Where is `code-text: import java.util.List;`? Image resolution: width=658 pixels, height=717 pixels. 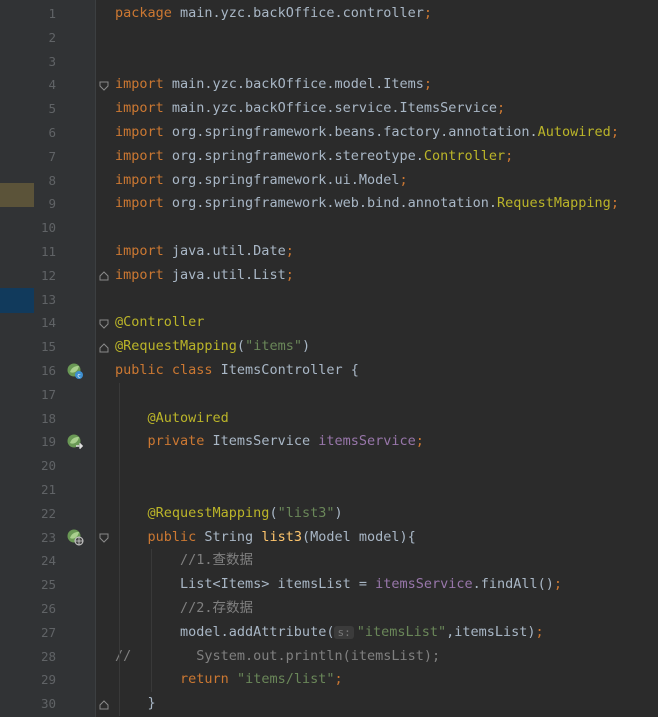 code-text: import java.util.List; is located at coordinates (204, 276).